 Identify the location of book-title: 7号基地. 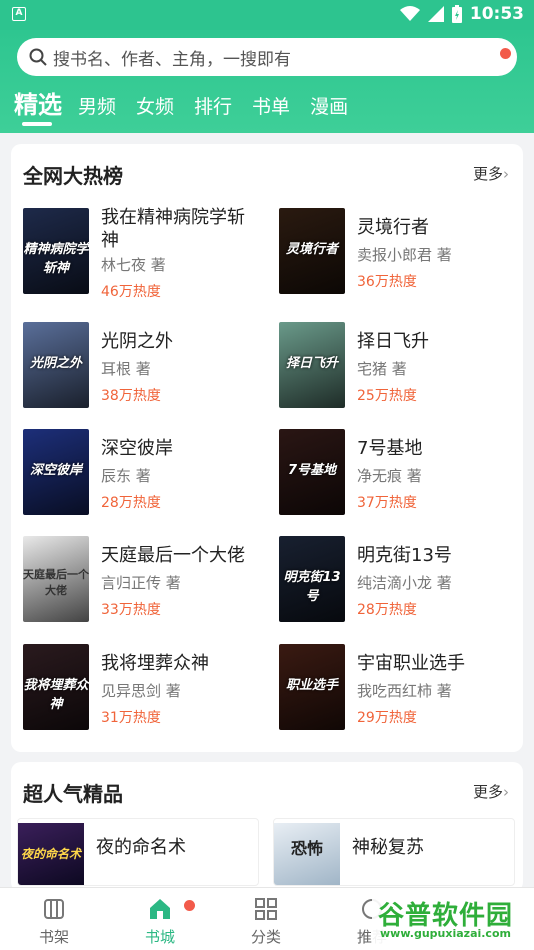
(390, 448).